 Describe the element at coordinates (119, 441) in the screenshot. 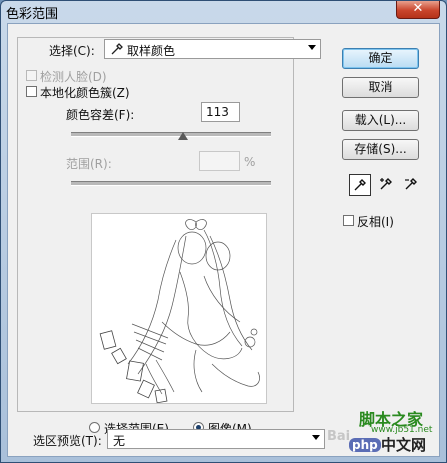

I see `selection-preview-value: 无` at that location.